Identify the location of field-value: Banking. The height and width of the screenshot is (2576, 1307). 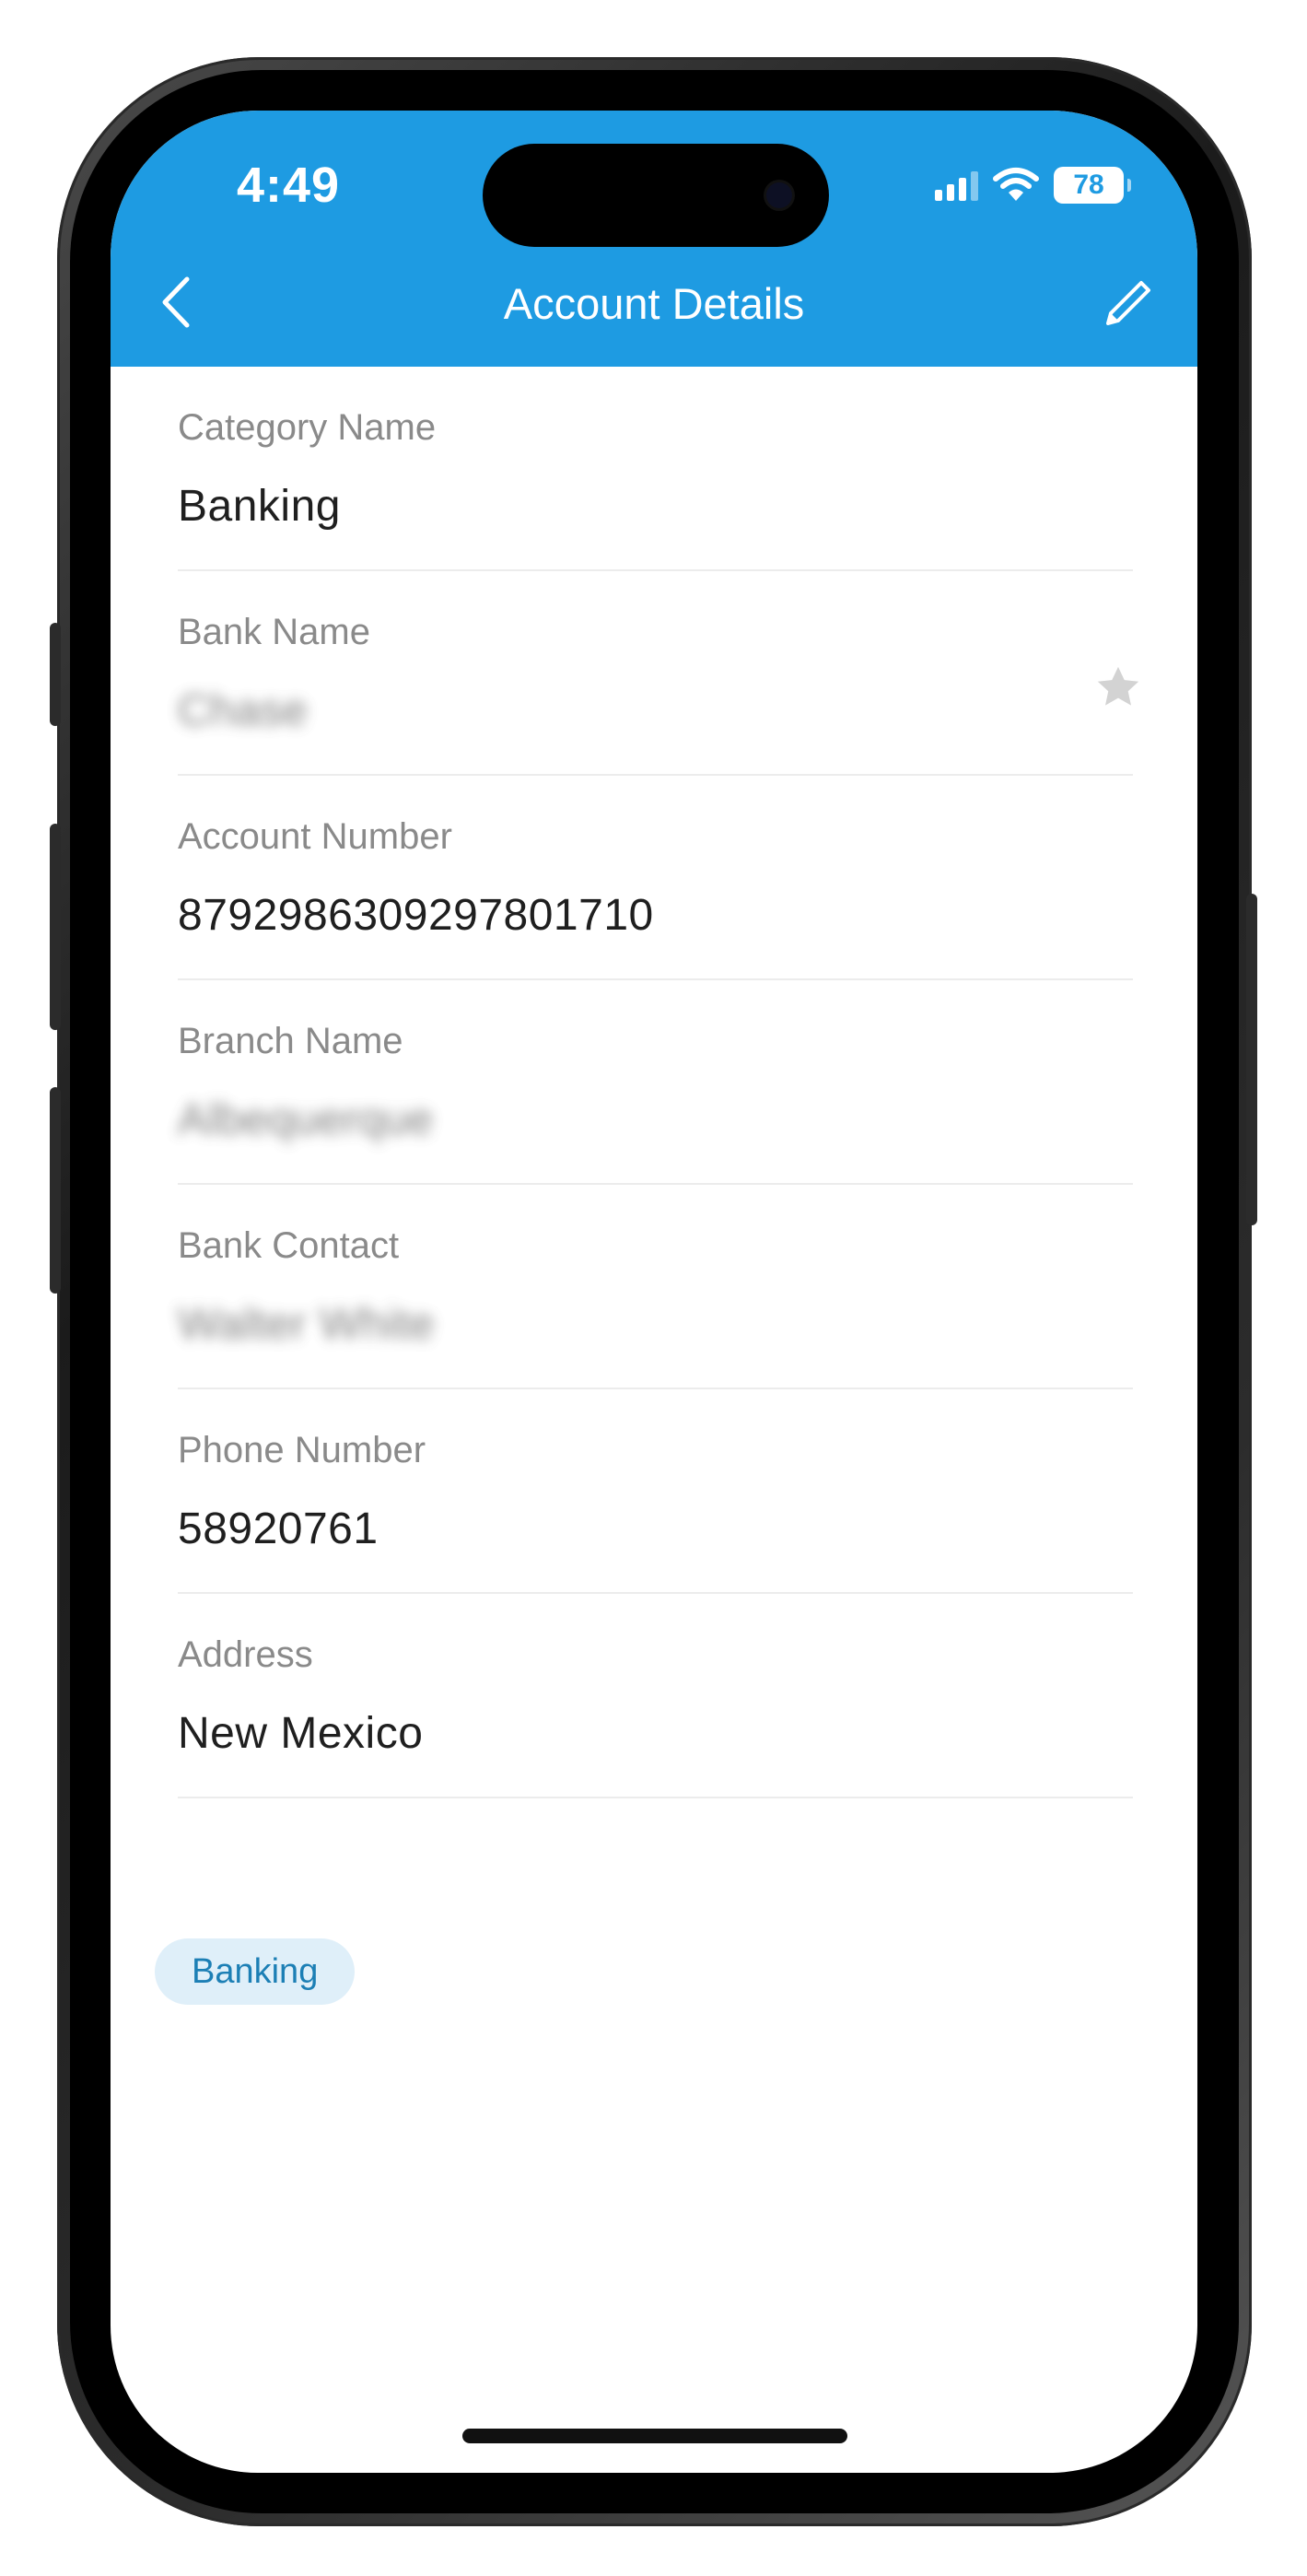
(260, 506).